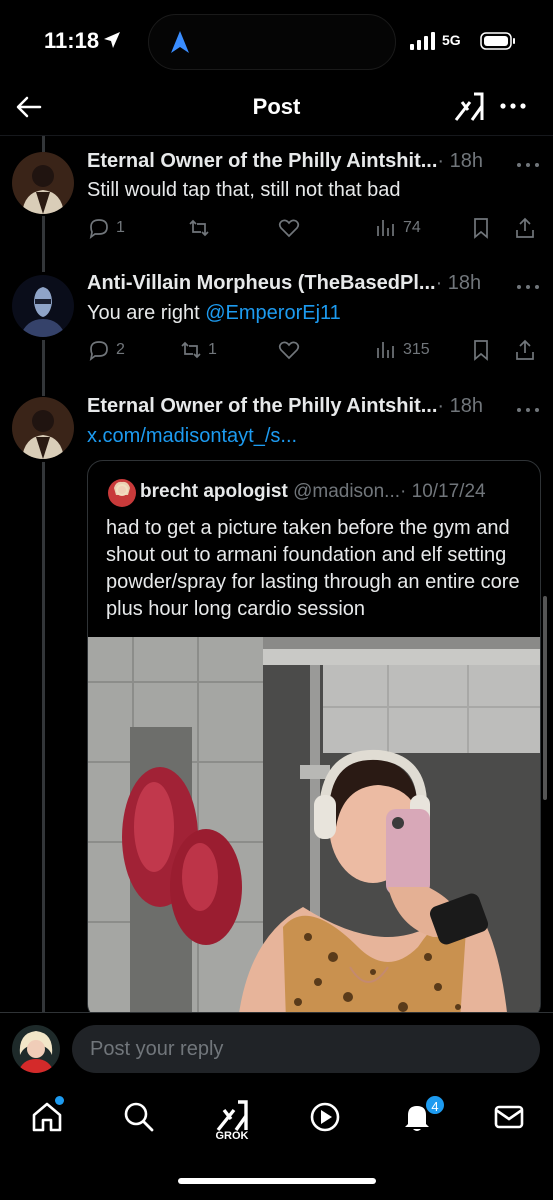 The image size is (553, 1200). I want to click on messages-envelope-icon, so click(509, 1117).